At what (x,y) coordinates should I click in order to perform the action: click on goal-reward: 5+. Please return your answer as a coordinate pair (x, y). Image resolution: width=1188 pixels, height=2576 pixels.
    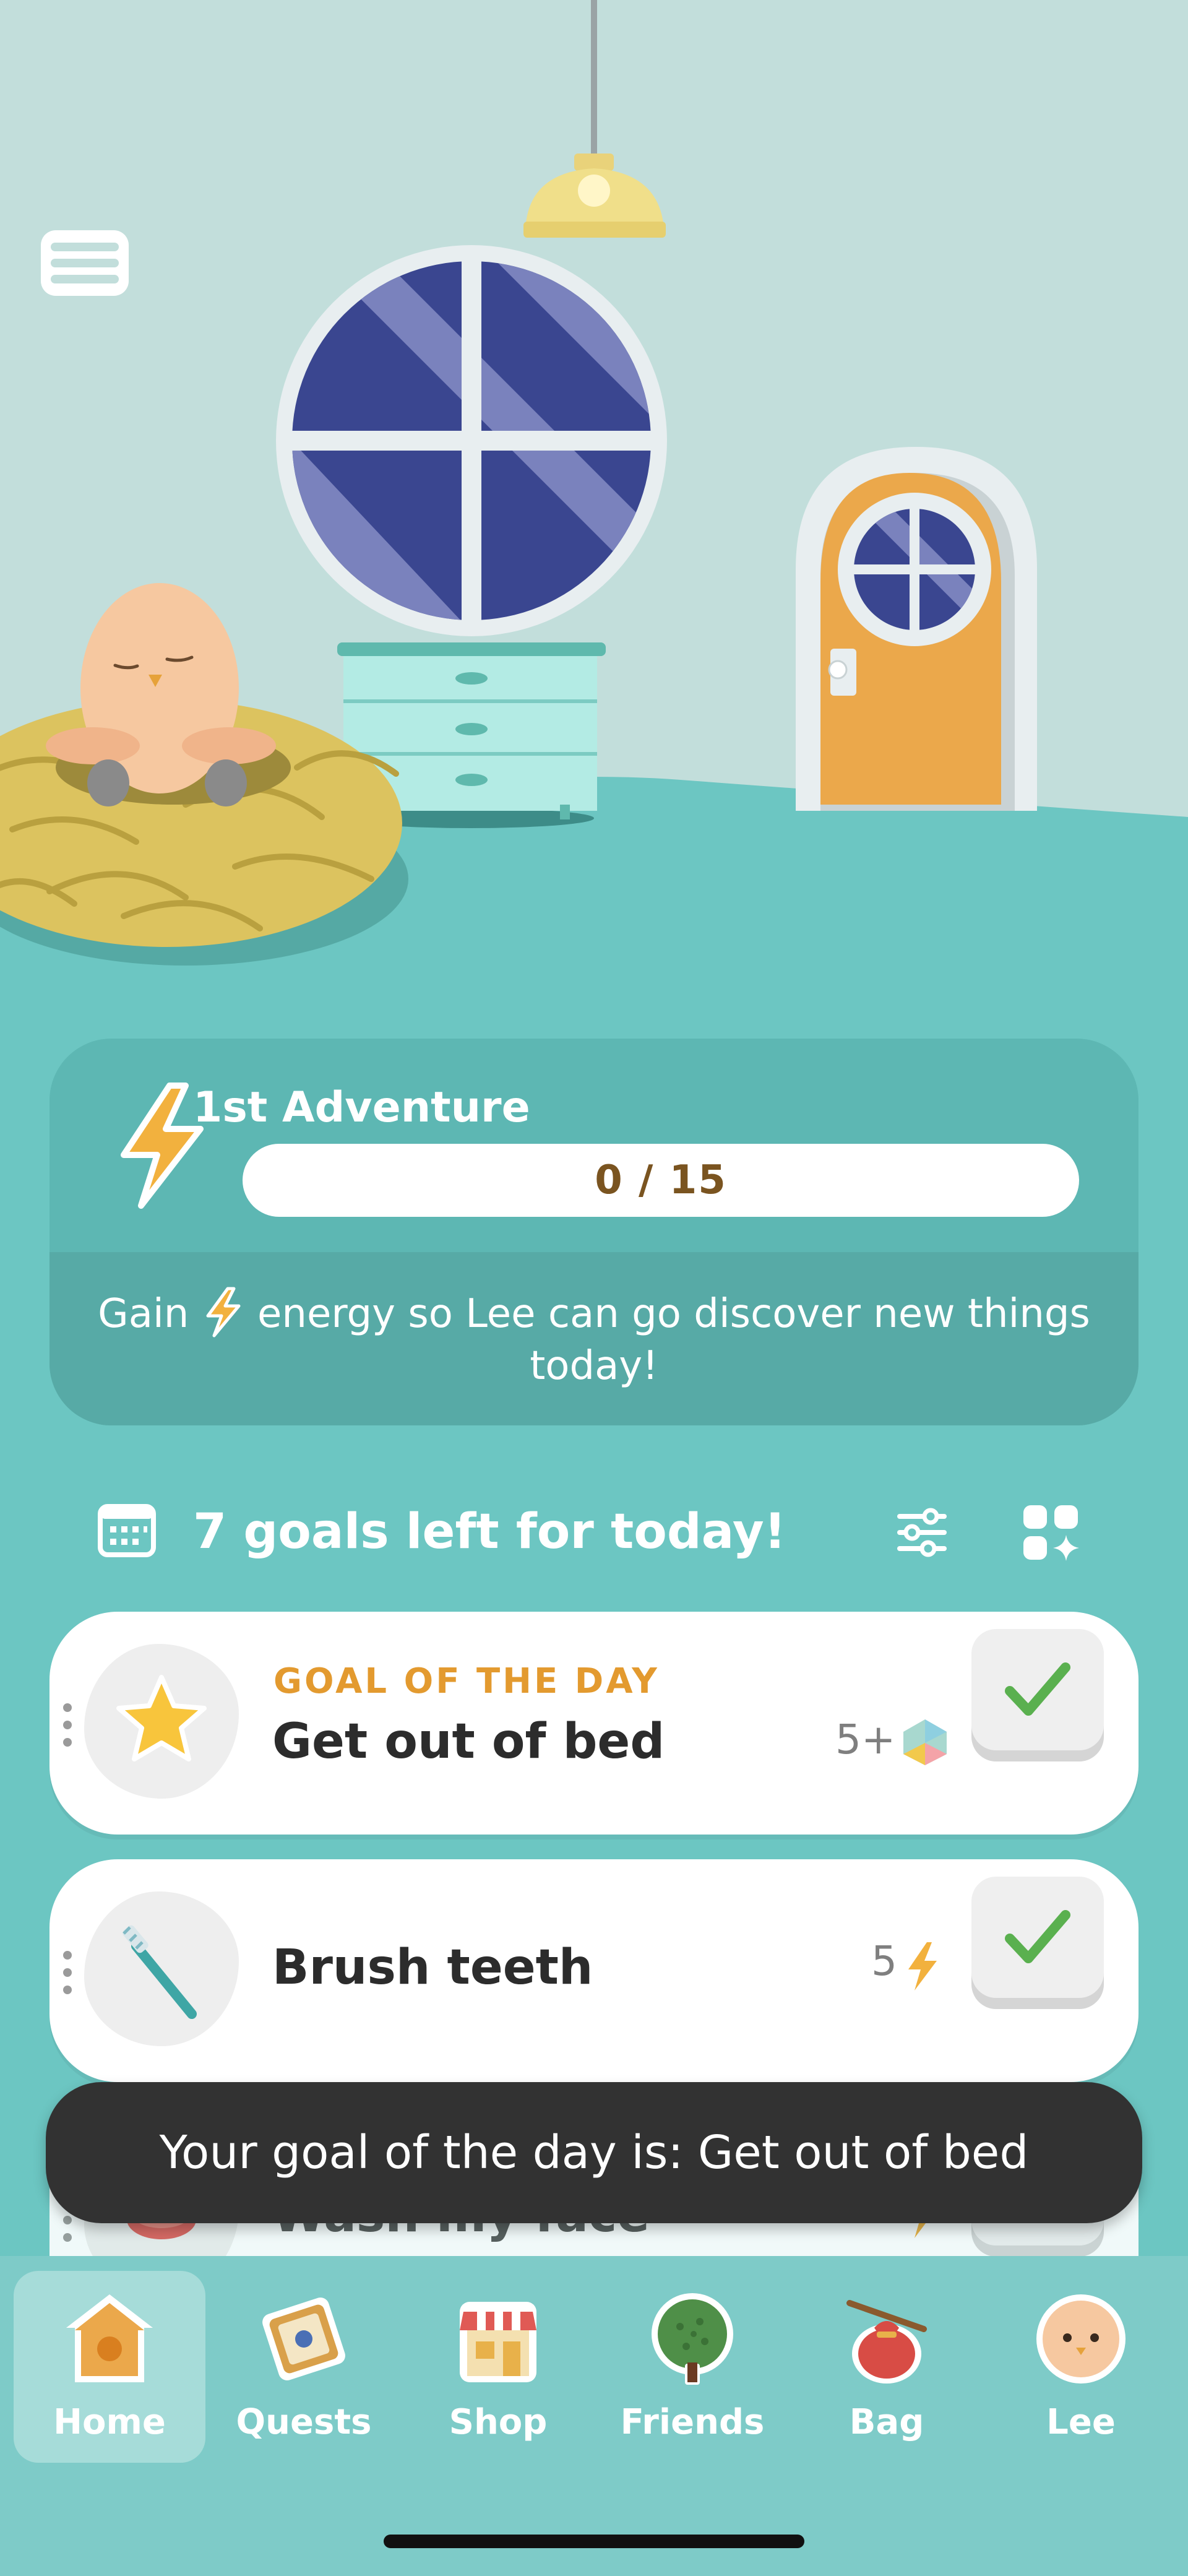
    Looking at the image, I should click on (865, 1739).